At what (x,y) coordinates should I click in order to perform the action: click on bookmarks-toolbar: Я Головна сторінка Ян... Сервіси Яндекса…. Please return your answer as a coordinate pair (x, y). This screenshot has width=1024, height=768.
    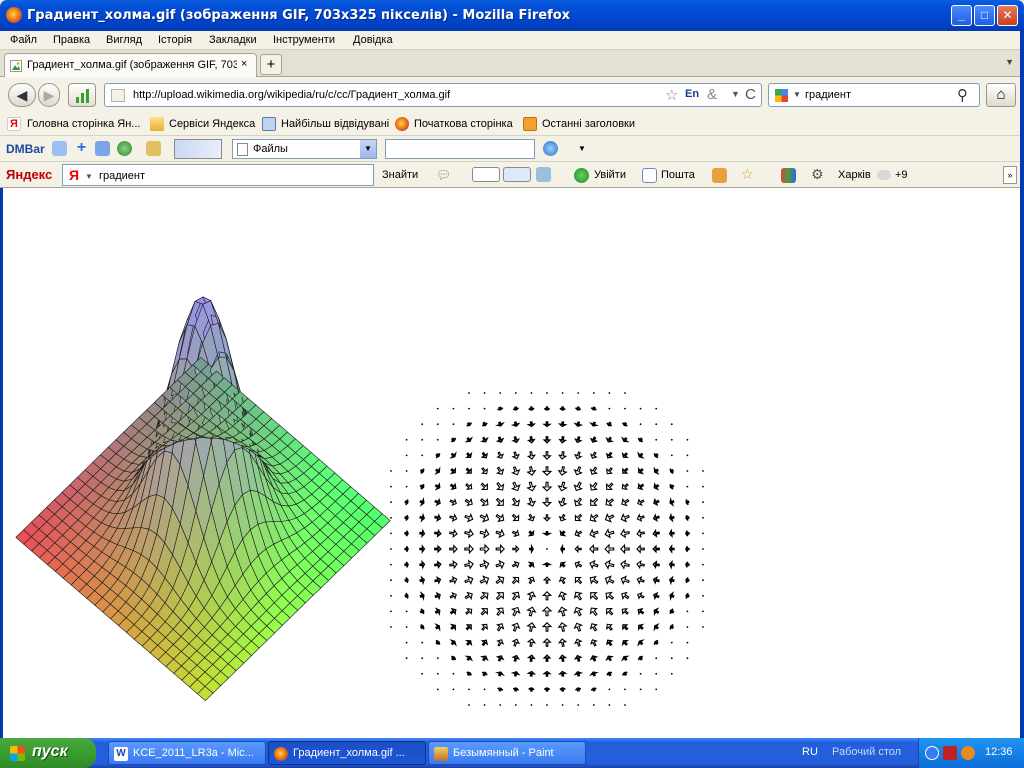
    Looking at the image, I should click on (512, 124).